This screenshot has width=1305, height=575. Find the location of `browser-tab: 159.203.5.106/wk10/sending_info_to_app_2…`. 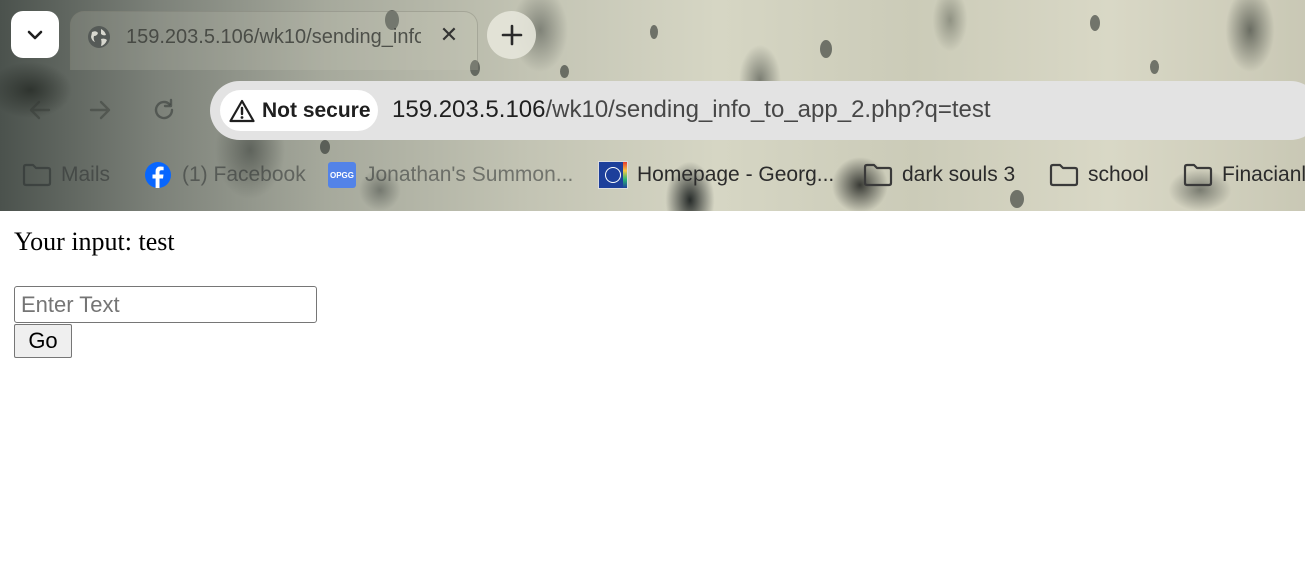

browser-tab: 159.203.5.106/wk10/sending_info_to_app_2… is located at coordinates (274, 40).